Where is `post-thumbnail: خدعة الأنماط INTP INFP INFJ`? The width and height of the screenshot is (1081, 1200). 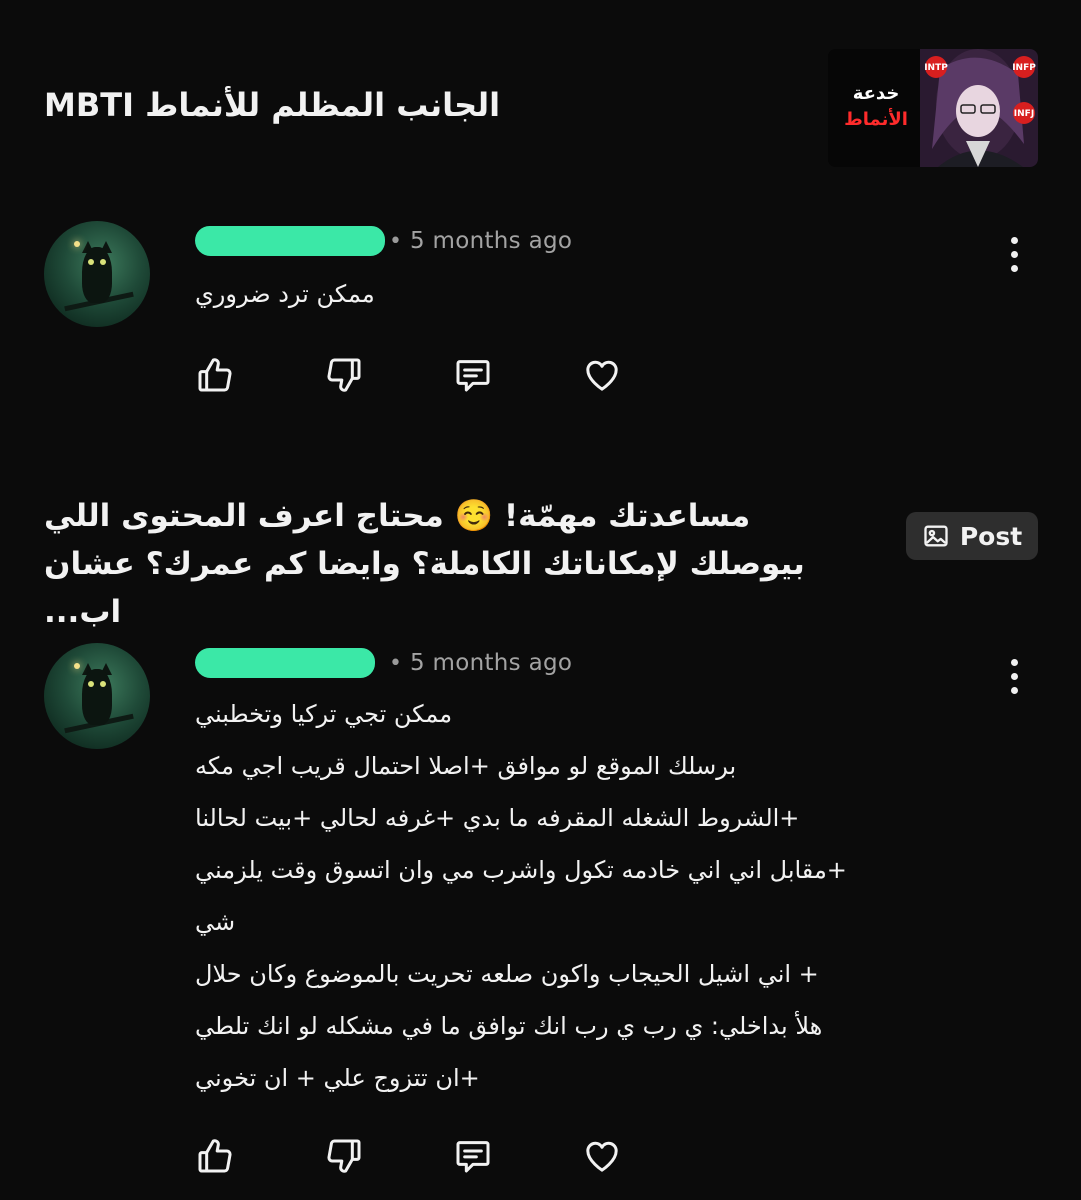 post-thumbnail: خدعة الأنماط INTP INFP INFJ is located at coordinates (933, 108).